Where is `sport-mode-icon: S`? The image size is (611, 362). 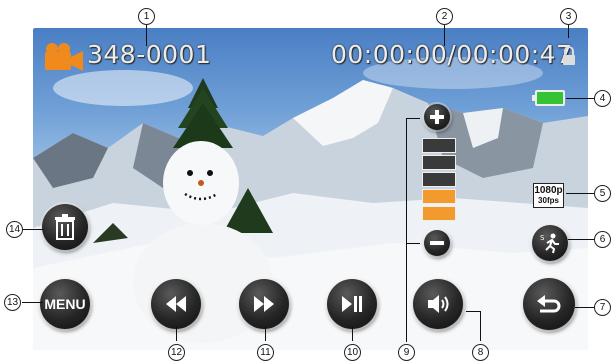
sport-mode-icon: S is located at coordinates (549, 243).